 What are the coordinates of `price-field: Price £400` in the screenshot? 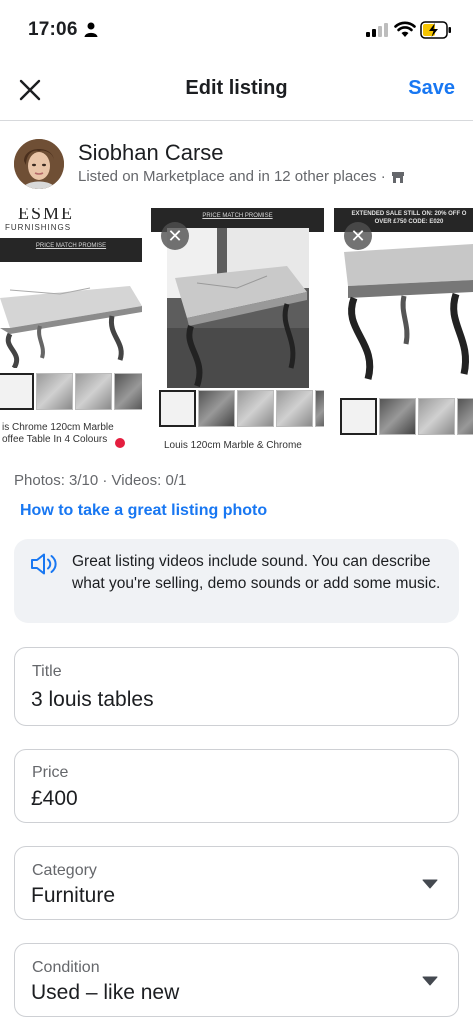 It's located at (236, 786).